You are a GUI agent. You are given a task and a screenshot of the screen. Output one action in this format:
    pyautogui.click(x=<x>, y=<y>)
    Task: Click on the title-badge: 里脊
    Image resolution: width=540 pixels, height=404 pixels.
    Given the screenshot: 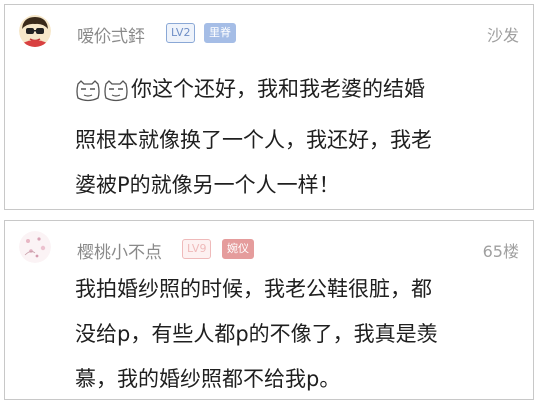 What is the action you would take?
    pyautogui.click(x=220, y=33)
    